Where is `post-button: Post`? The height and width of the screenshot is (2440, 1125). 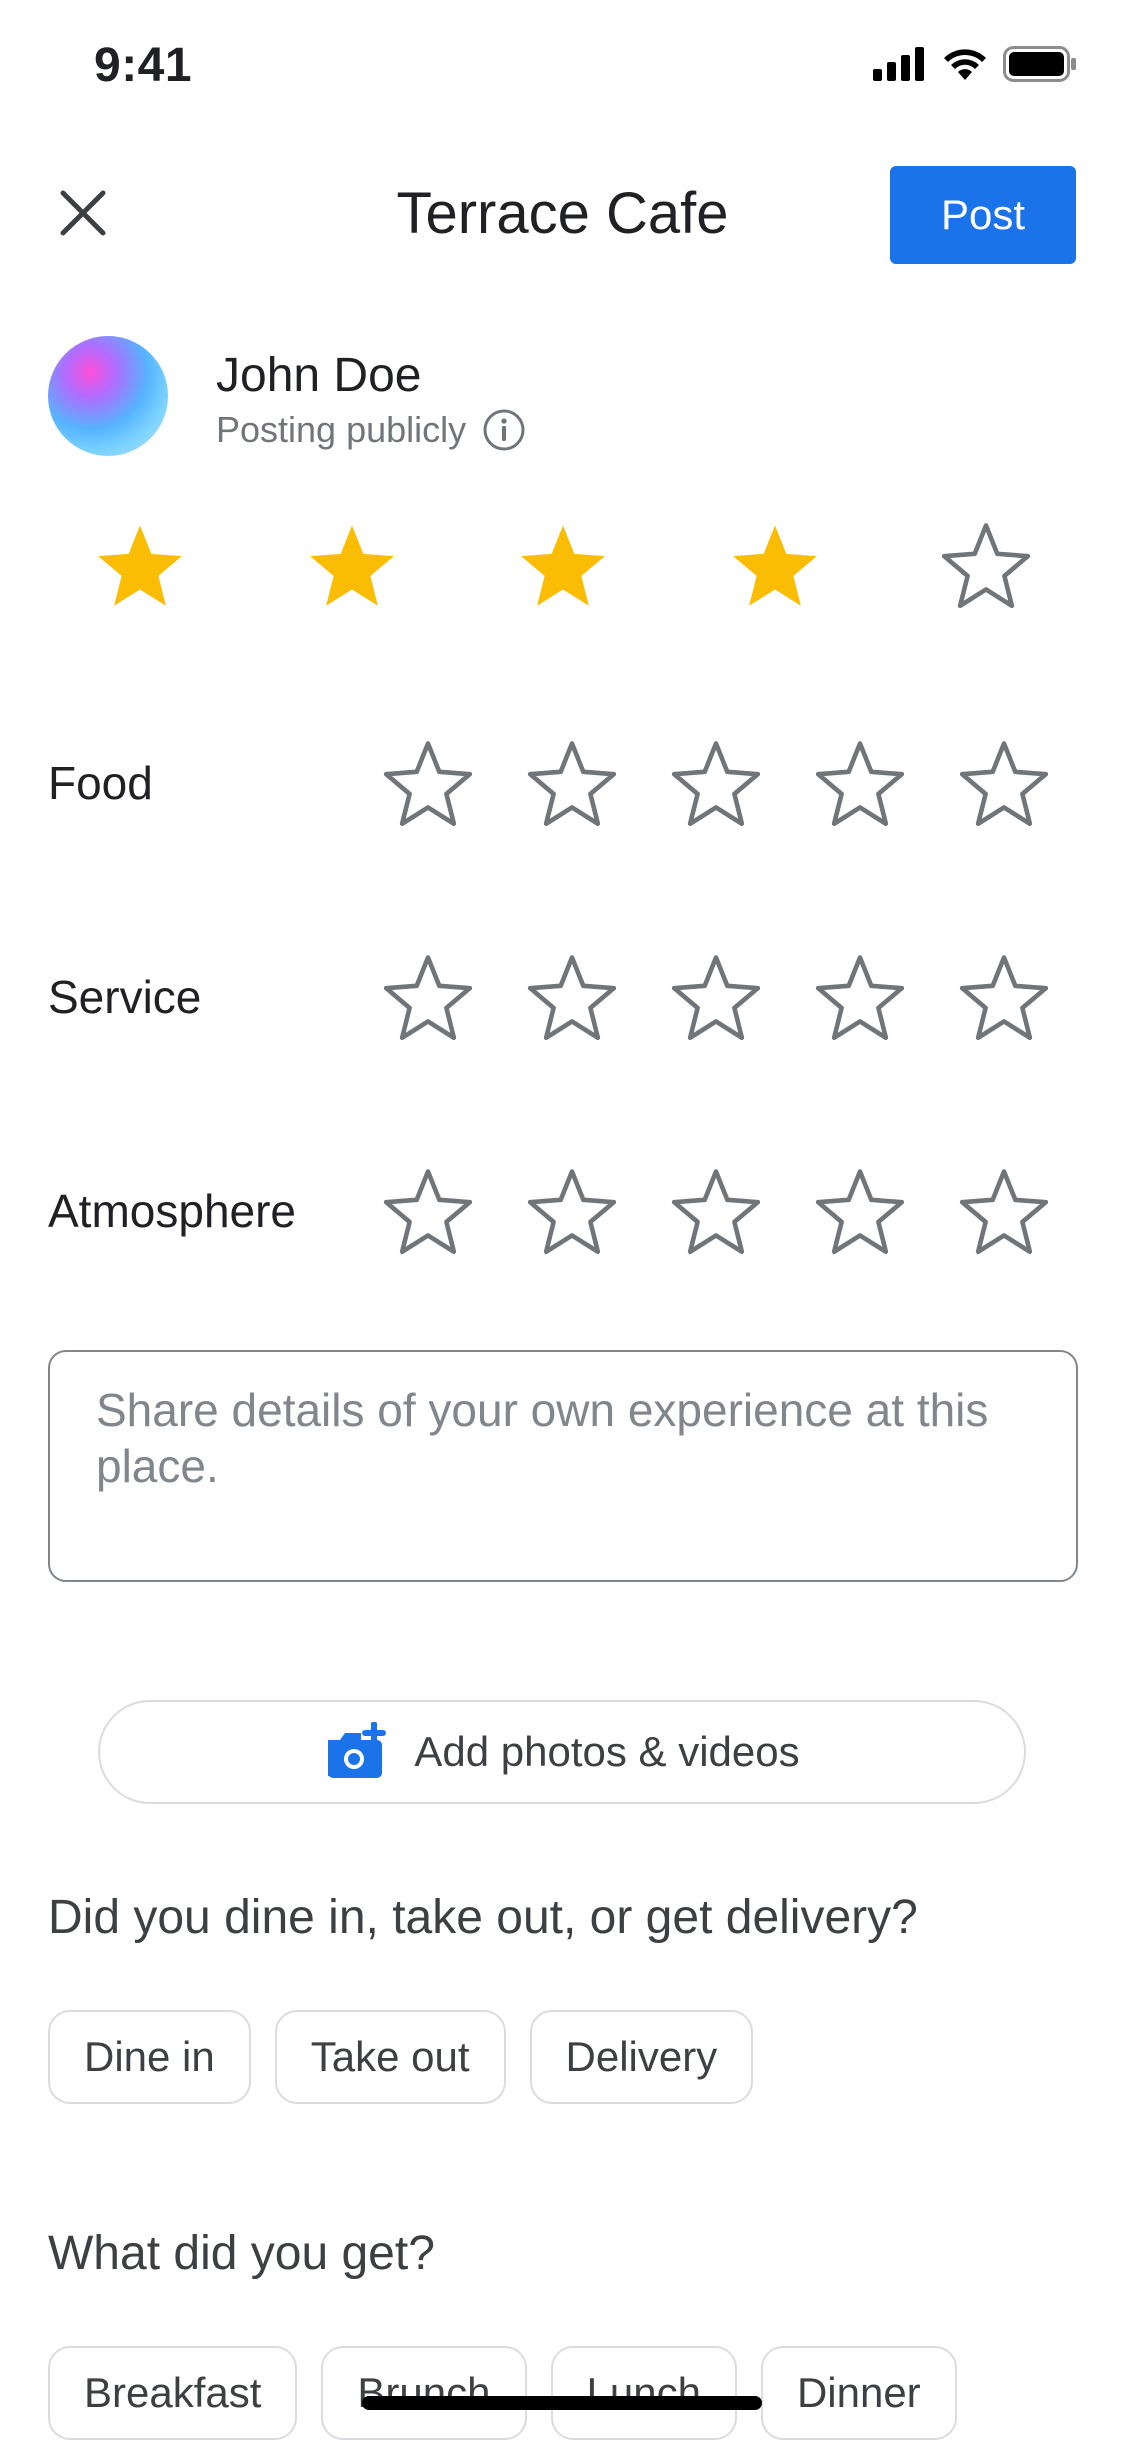 post-button: Post is located at coordinates (983, 215).